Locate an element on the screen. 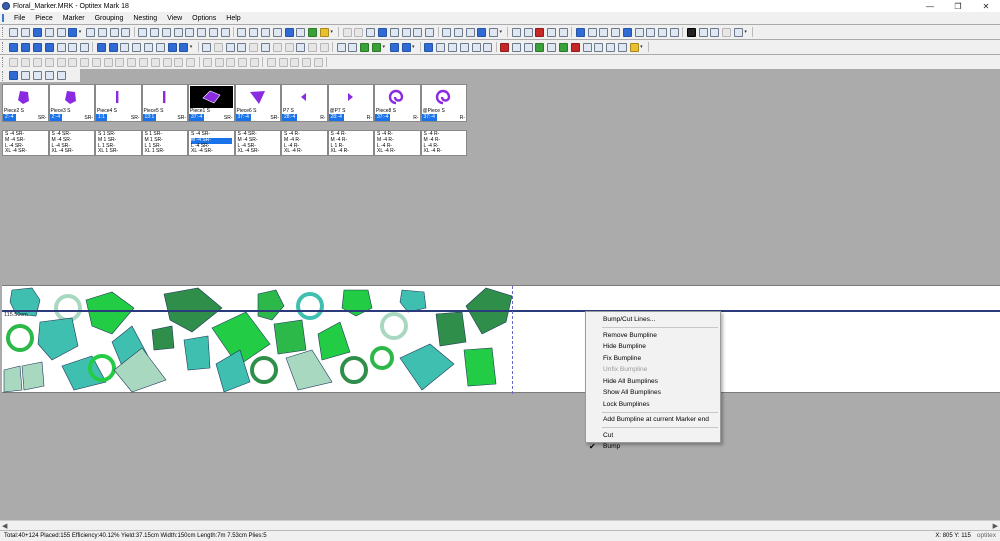 Image resolution: width=1000 pixels, height=541 pixels. menu-nesting: Nesting is located at coordinates (145, 18).